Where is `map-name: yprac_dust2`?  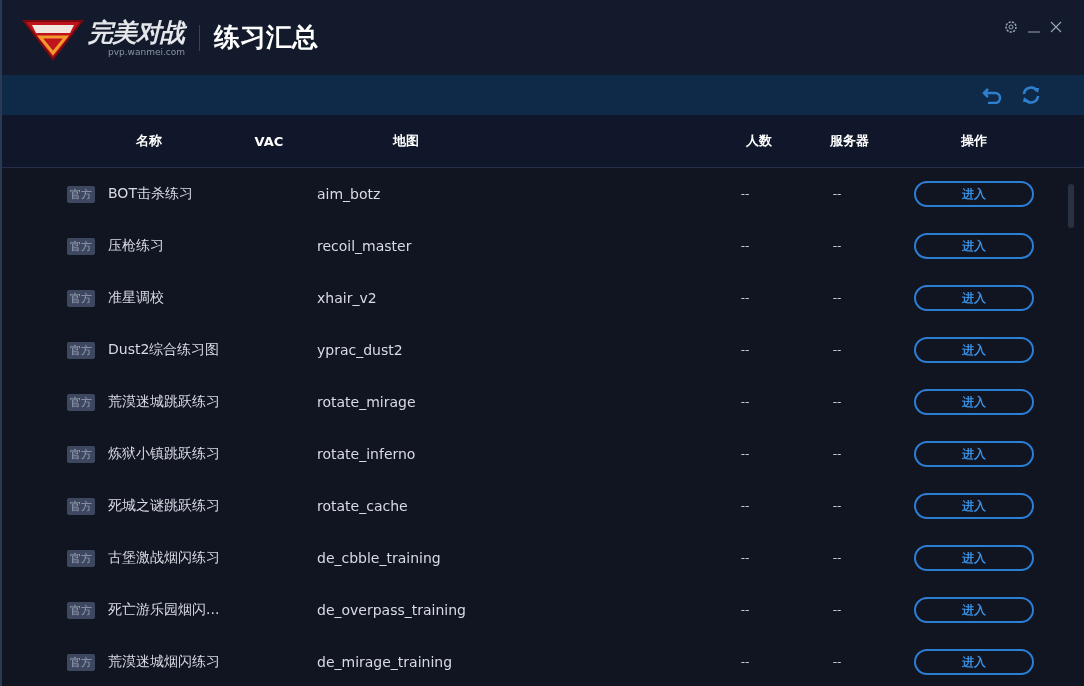 map-name: yprac_dust2 is located at coordinates (360, 350).